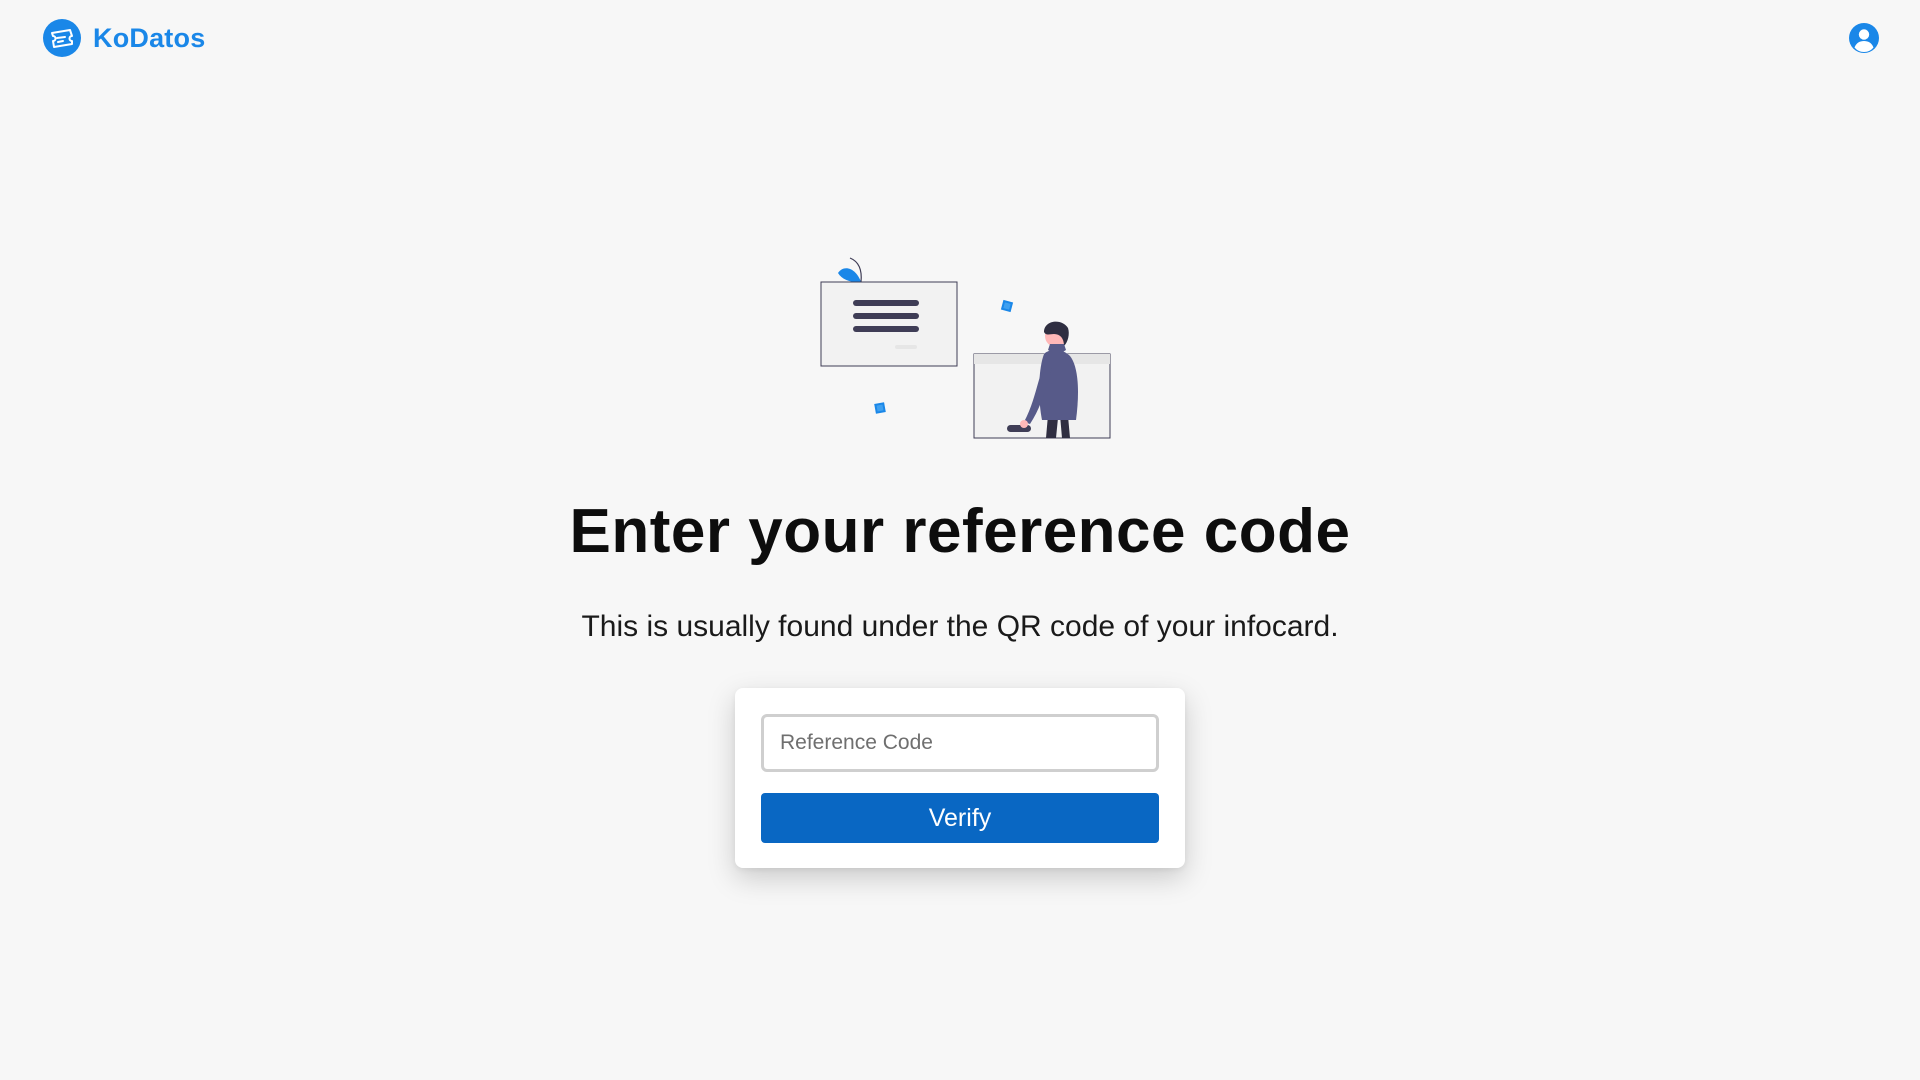 This screenshot has width=1920, height=1080. What do you see at coordinates (62, 38) in the screenshot?
I see `ticket-logo-icon` at bounding box center [62, 38].